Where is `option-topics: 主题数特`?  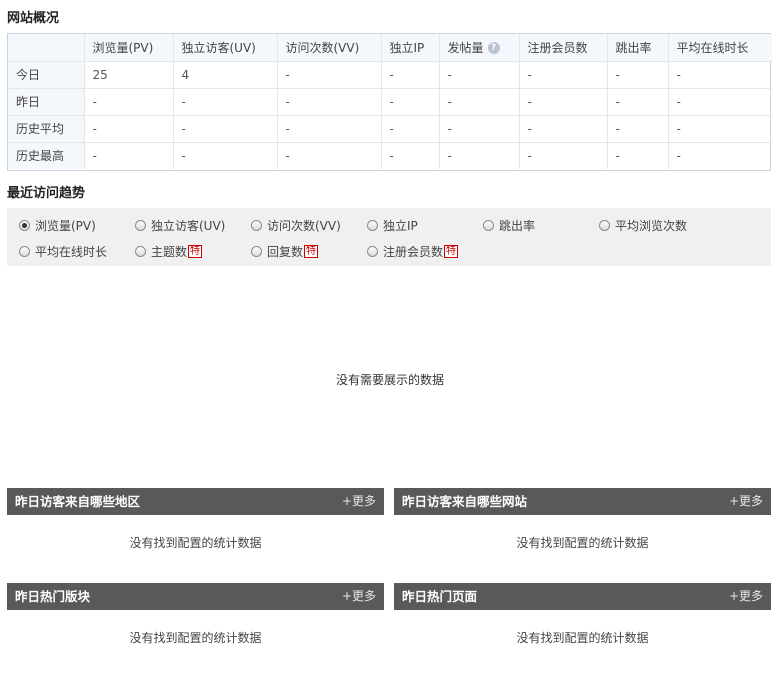
option-topics: 主题数特 is located at coordinates (169, 251).